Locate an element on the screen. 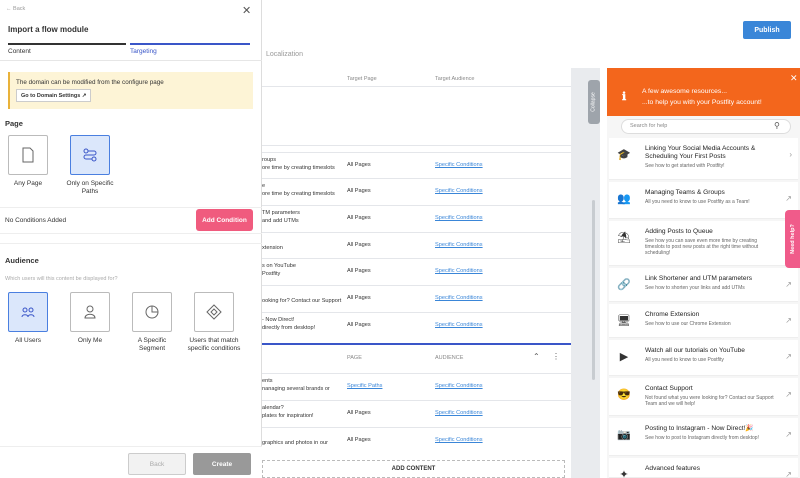 This screenshot has width=800, height=478. help-item-title: Watch all our tutorials on YouTube is located at coordinates (695, 350).